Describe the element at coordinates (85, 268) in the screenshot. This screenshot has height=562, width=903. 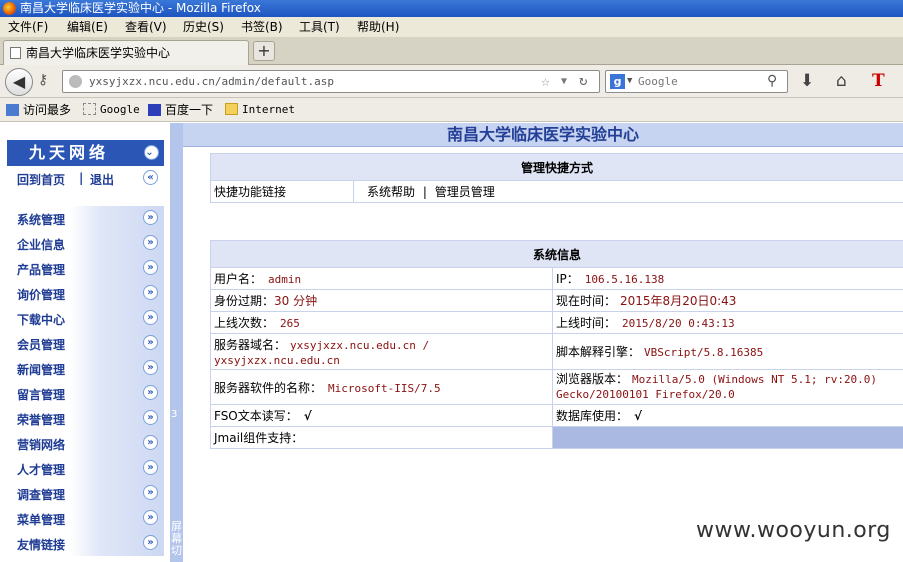
I see `sidebar-item-products: 产品管理»` at that location.